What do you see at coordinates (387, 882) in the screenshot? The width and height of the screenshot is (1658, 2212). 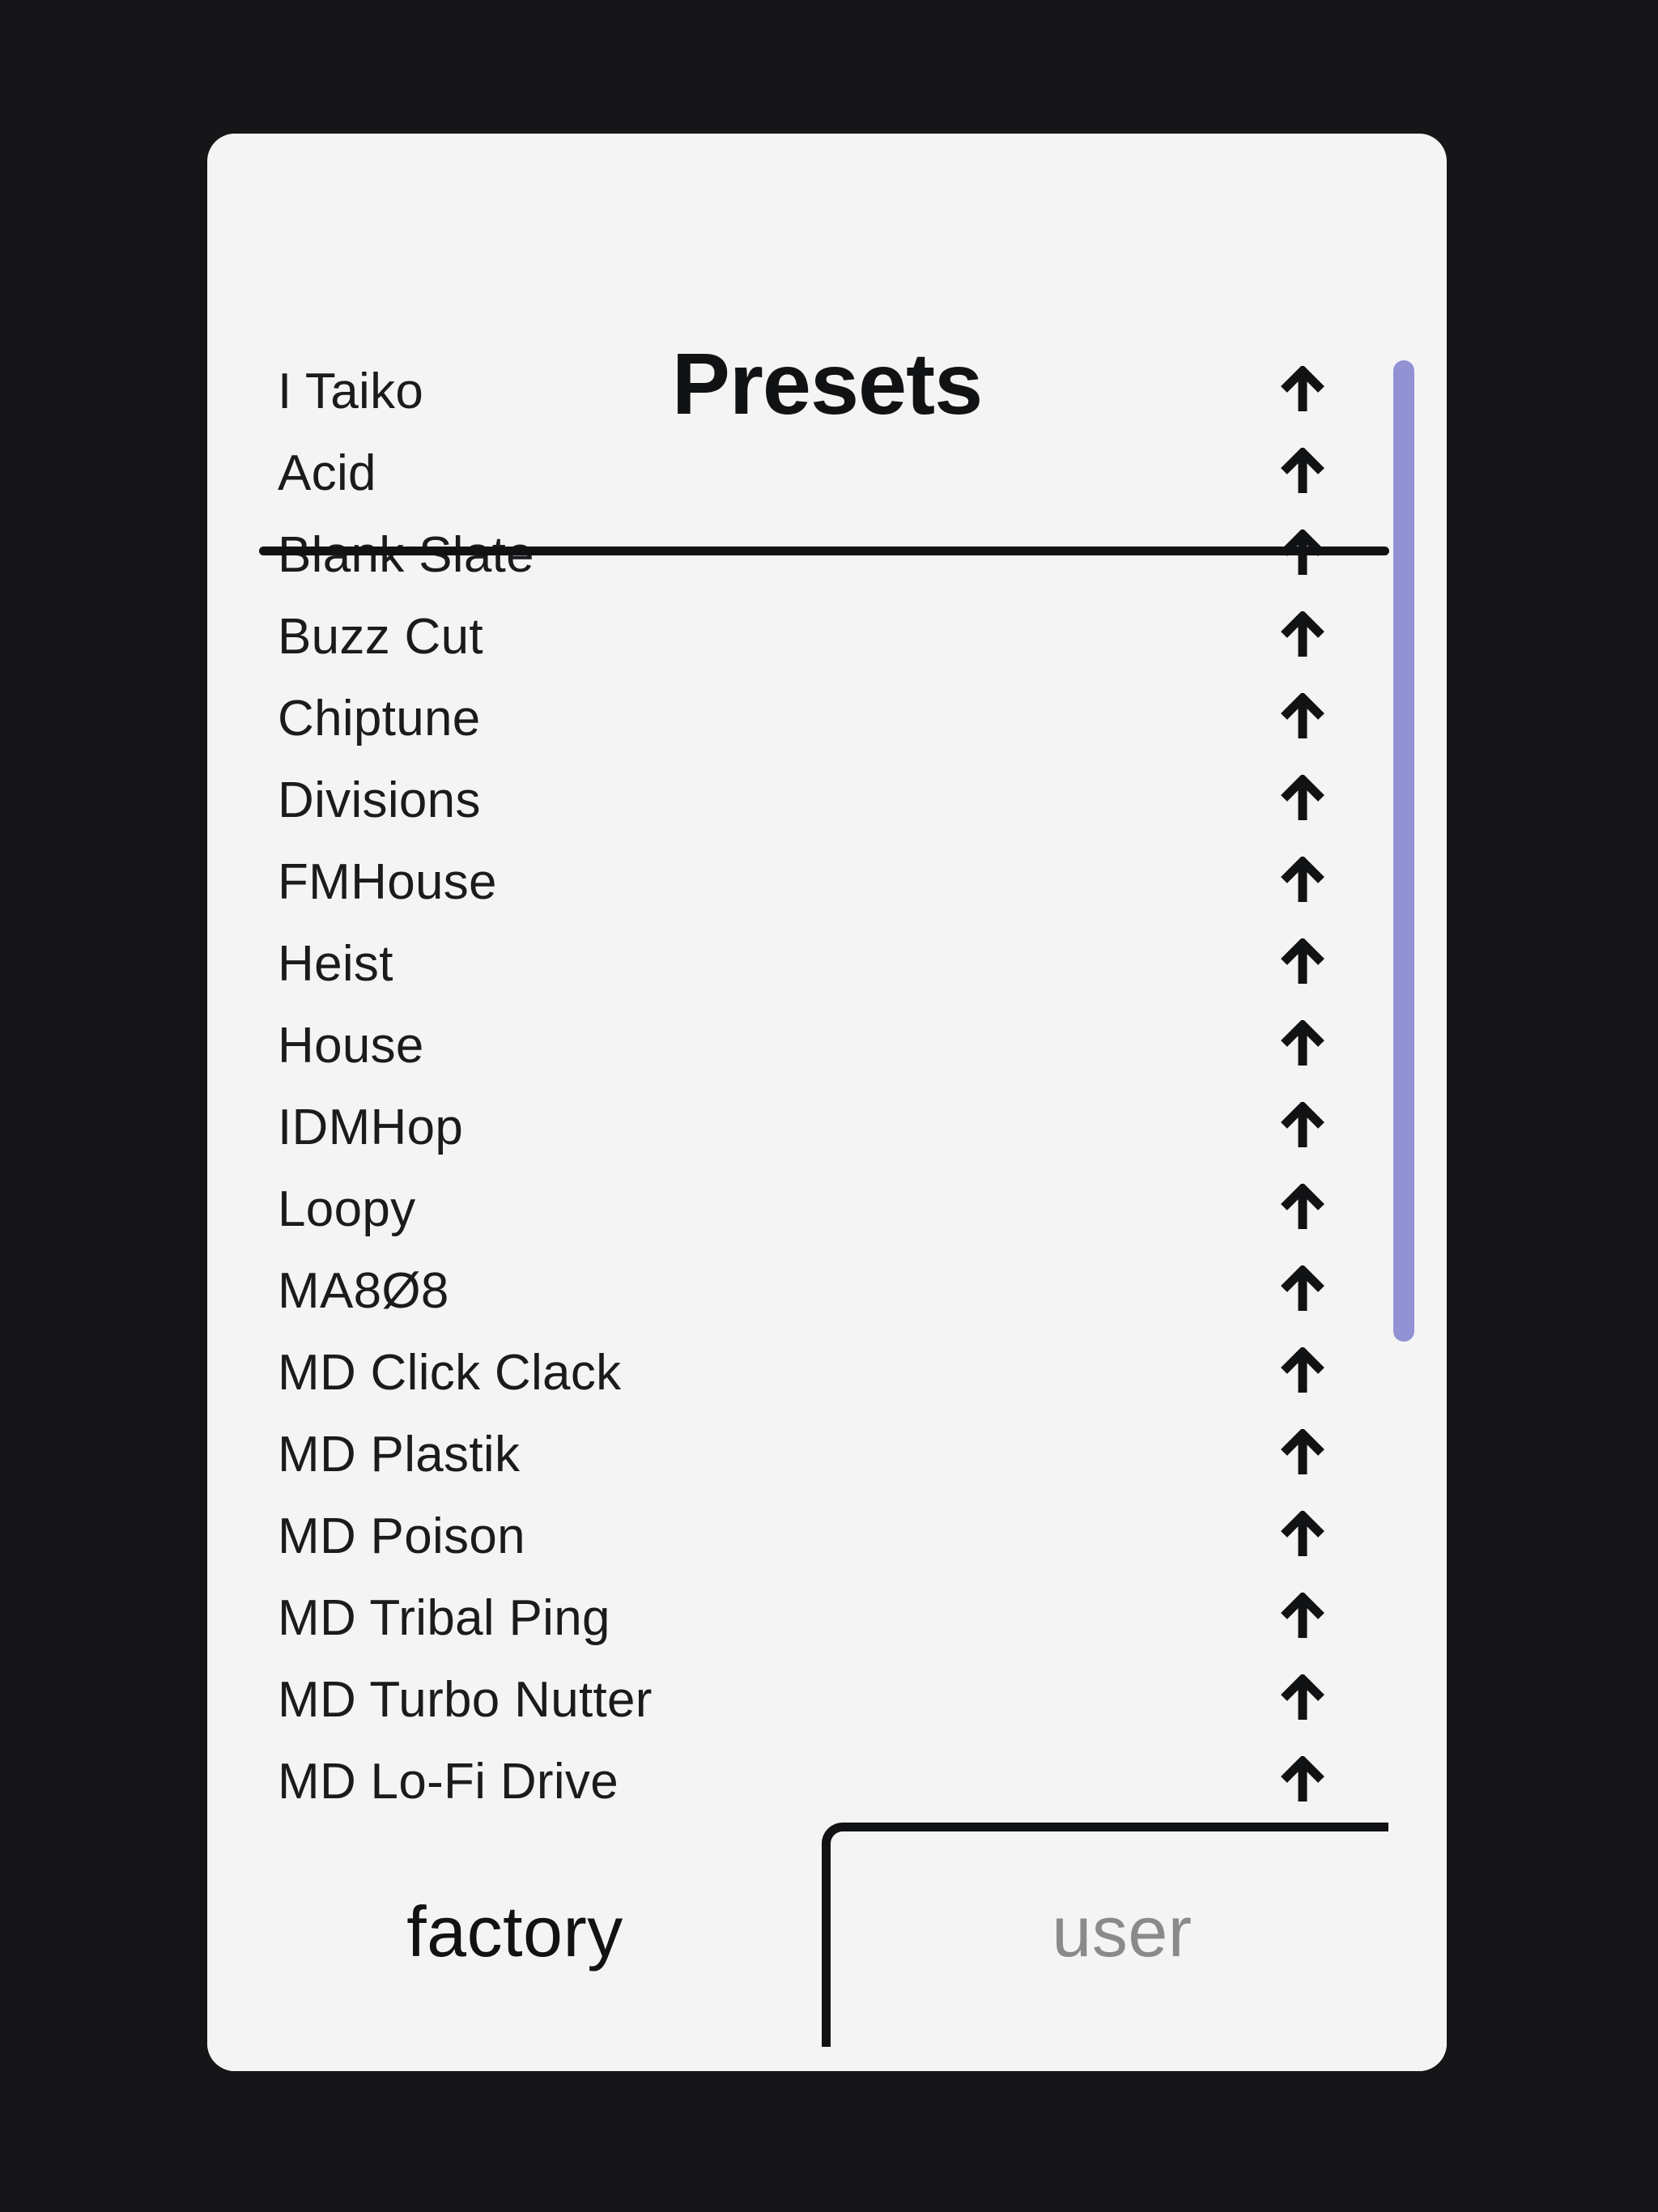 I see `preset-name: FMHouse` at bounding box center [387, 882].